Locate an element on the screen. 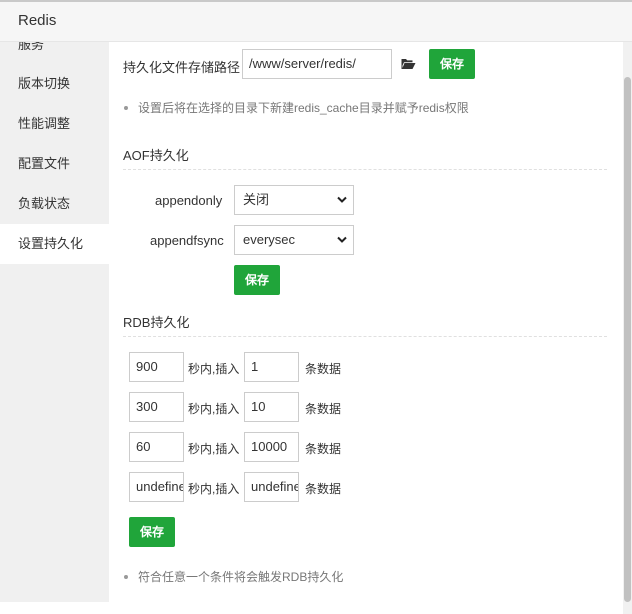 Image resolution: width=632 pixels, height=614 pixels. title-bar: Redis is located at coordinates (316, 21).